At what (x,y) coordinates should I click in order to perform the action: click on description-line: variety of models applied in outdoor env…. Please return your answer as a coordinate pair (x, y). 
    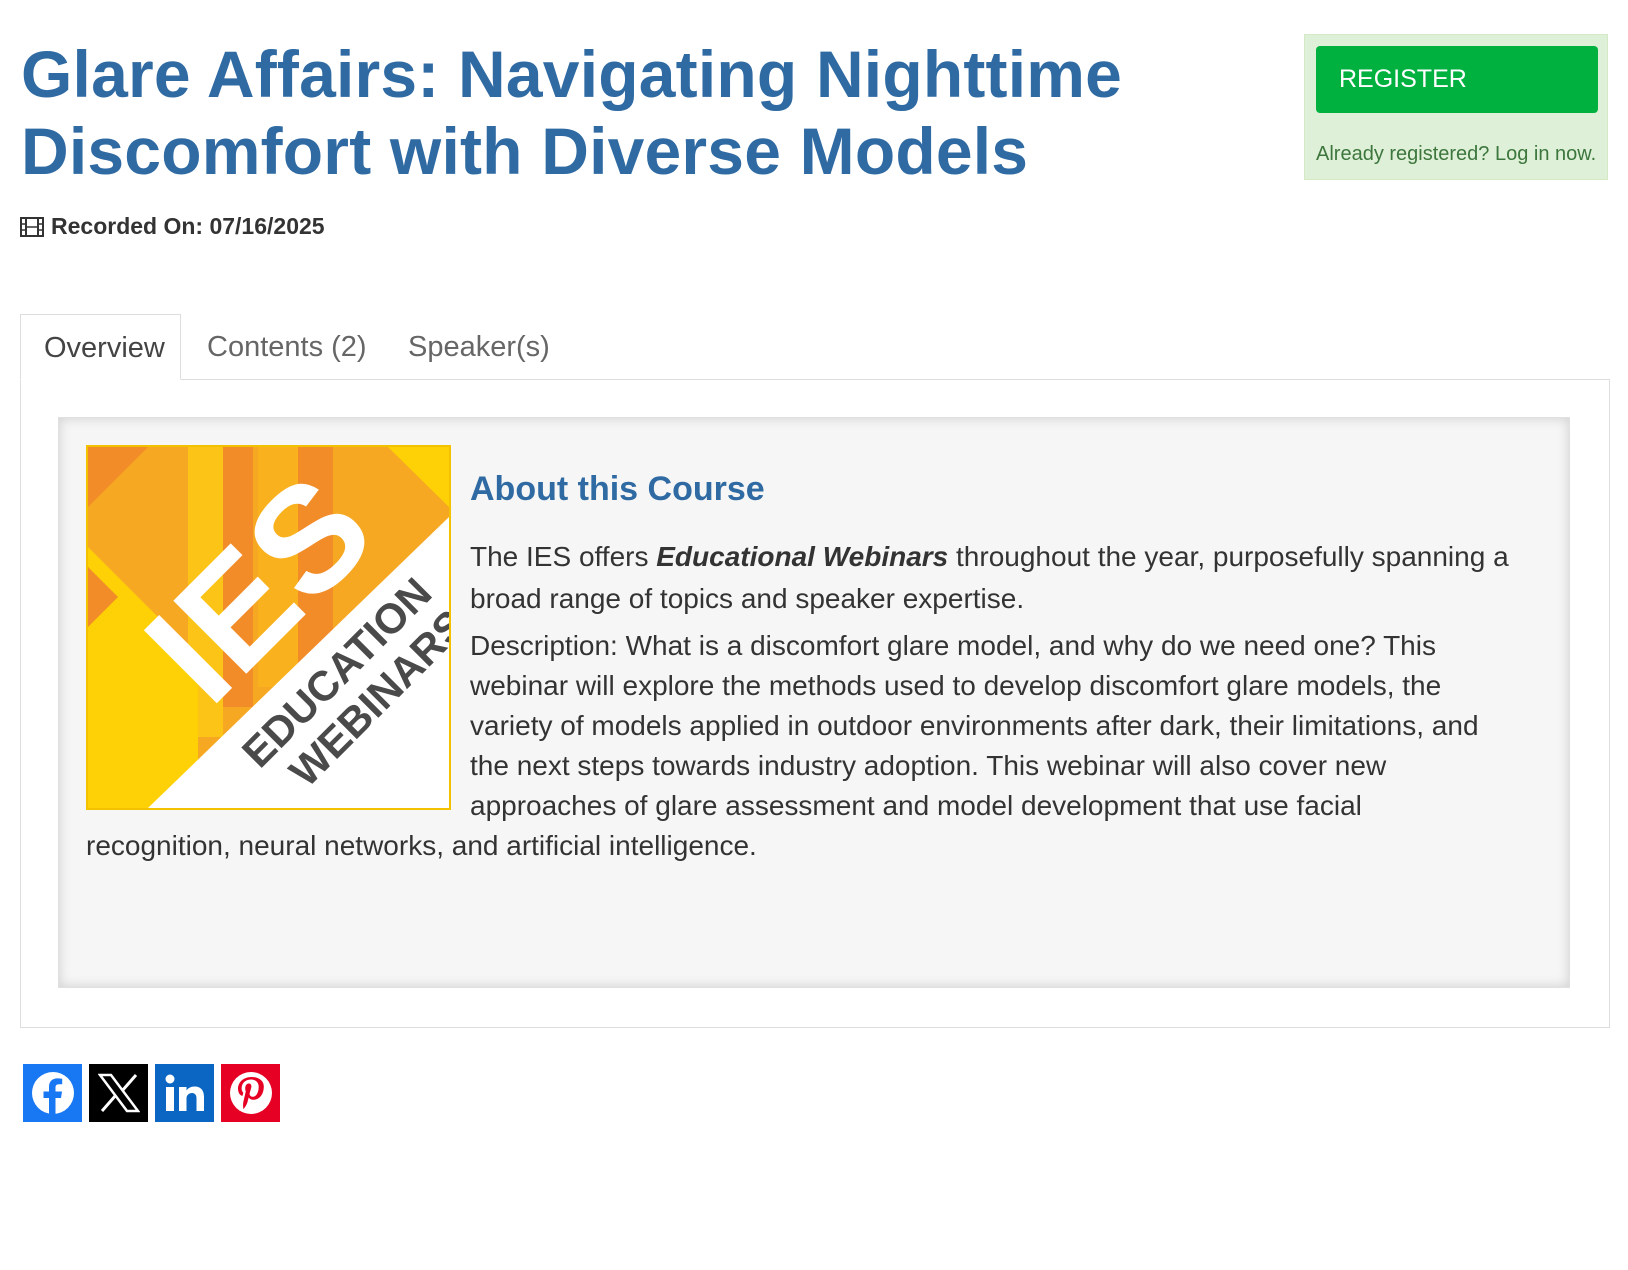
    Looking at the image, I should click on (974, 725).